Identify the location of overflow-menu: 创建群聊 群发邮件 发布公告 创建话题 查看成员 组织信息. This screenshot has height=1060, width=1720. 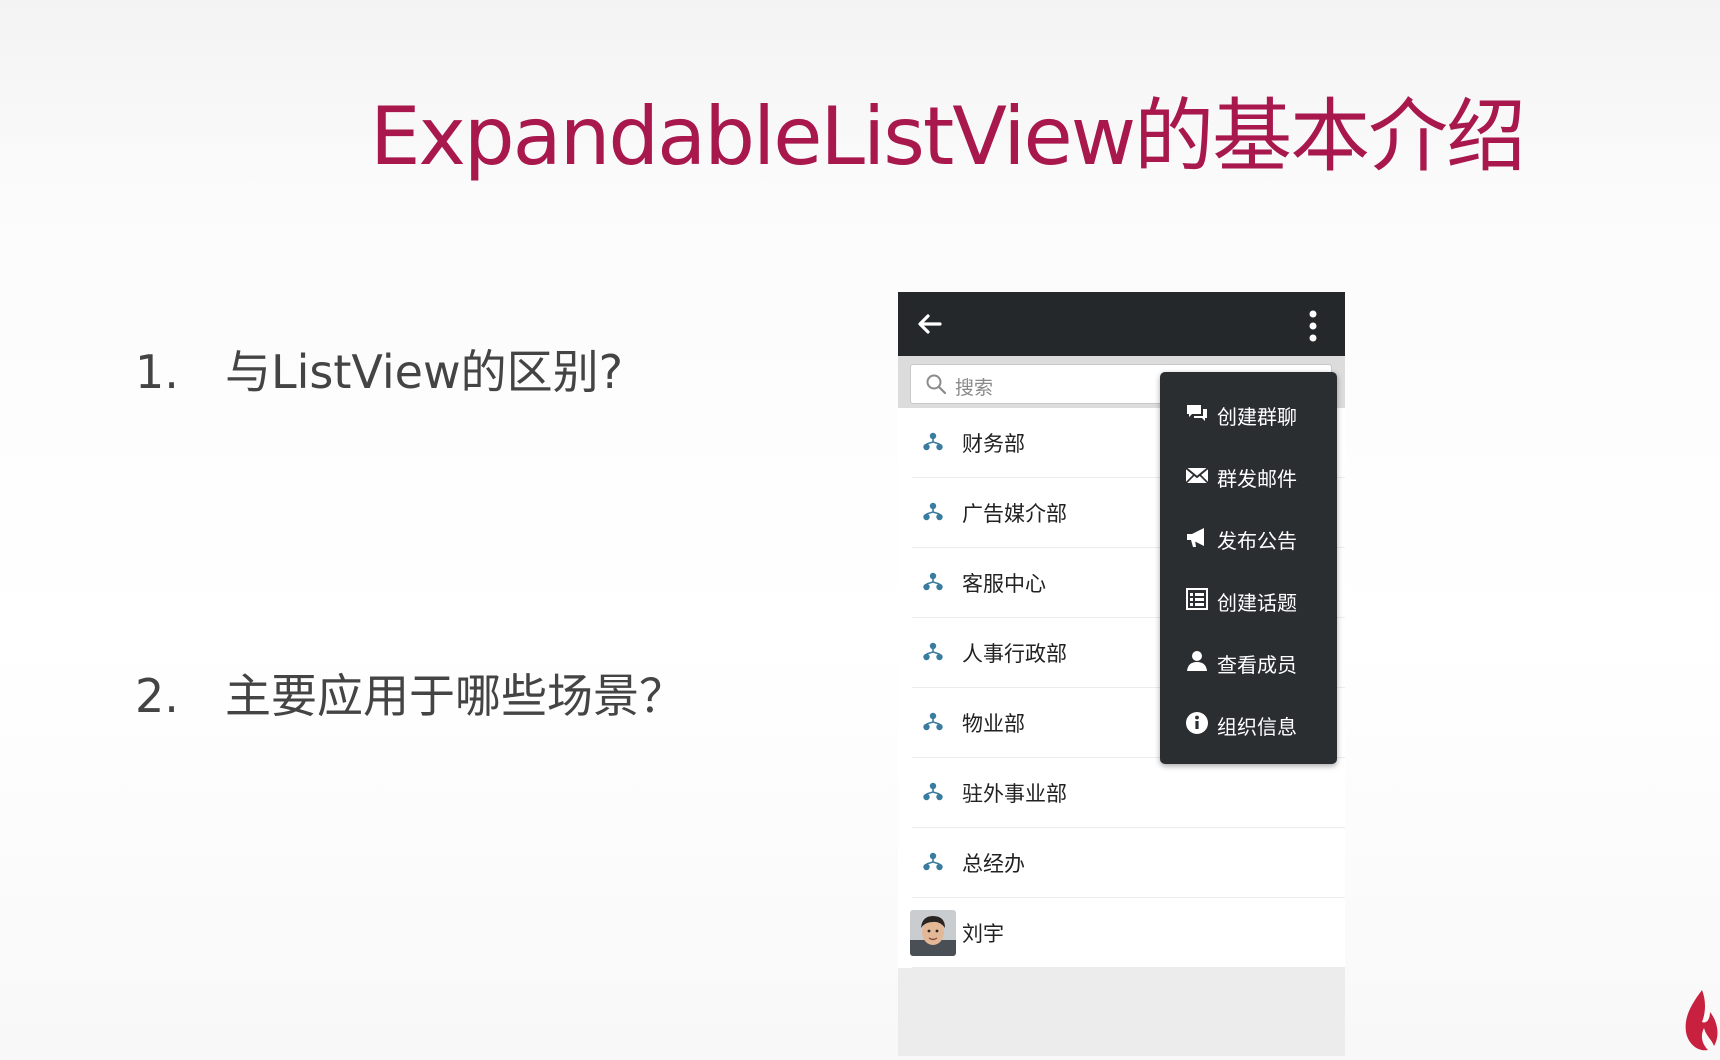
(1248, 568).